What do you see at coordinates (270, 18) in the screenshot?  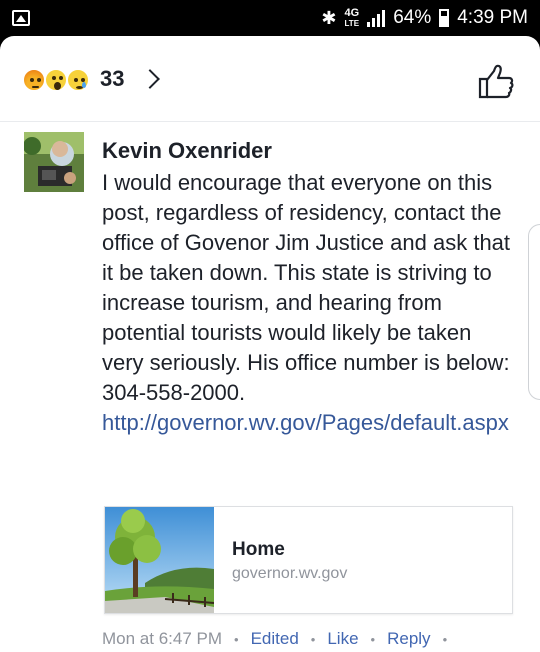 I see `status-bar: ✱ 4G LTE 64% 4:39 PM` at bounding box center [270, 18].